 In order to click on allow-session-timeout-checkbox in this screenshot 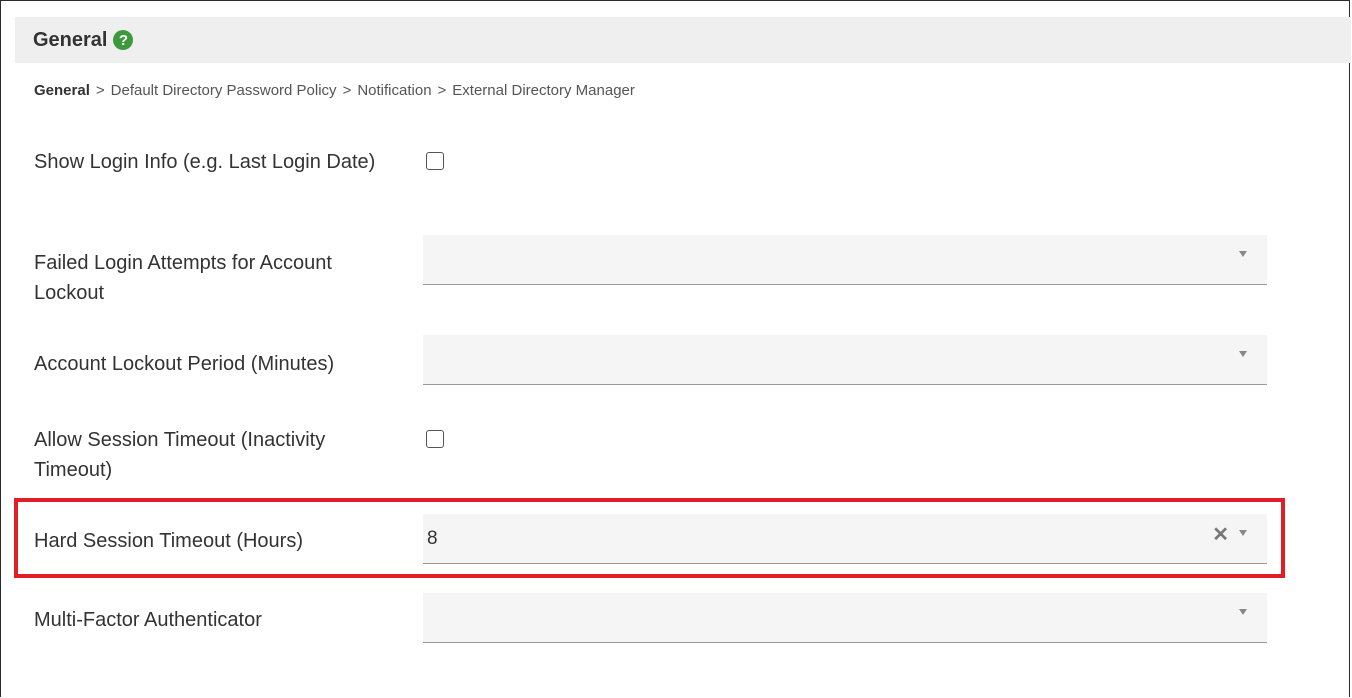, I will do `click(435, 439)`.